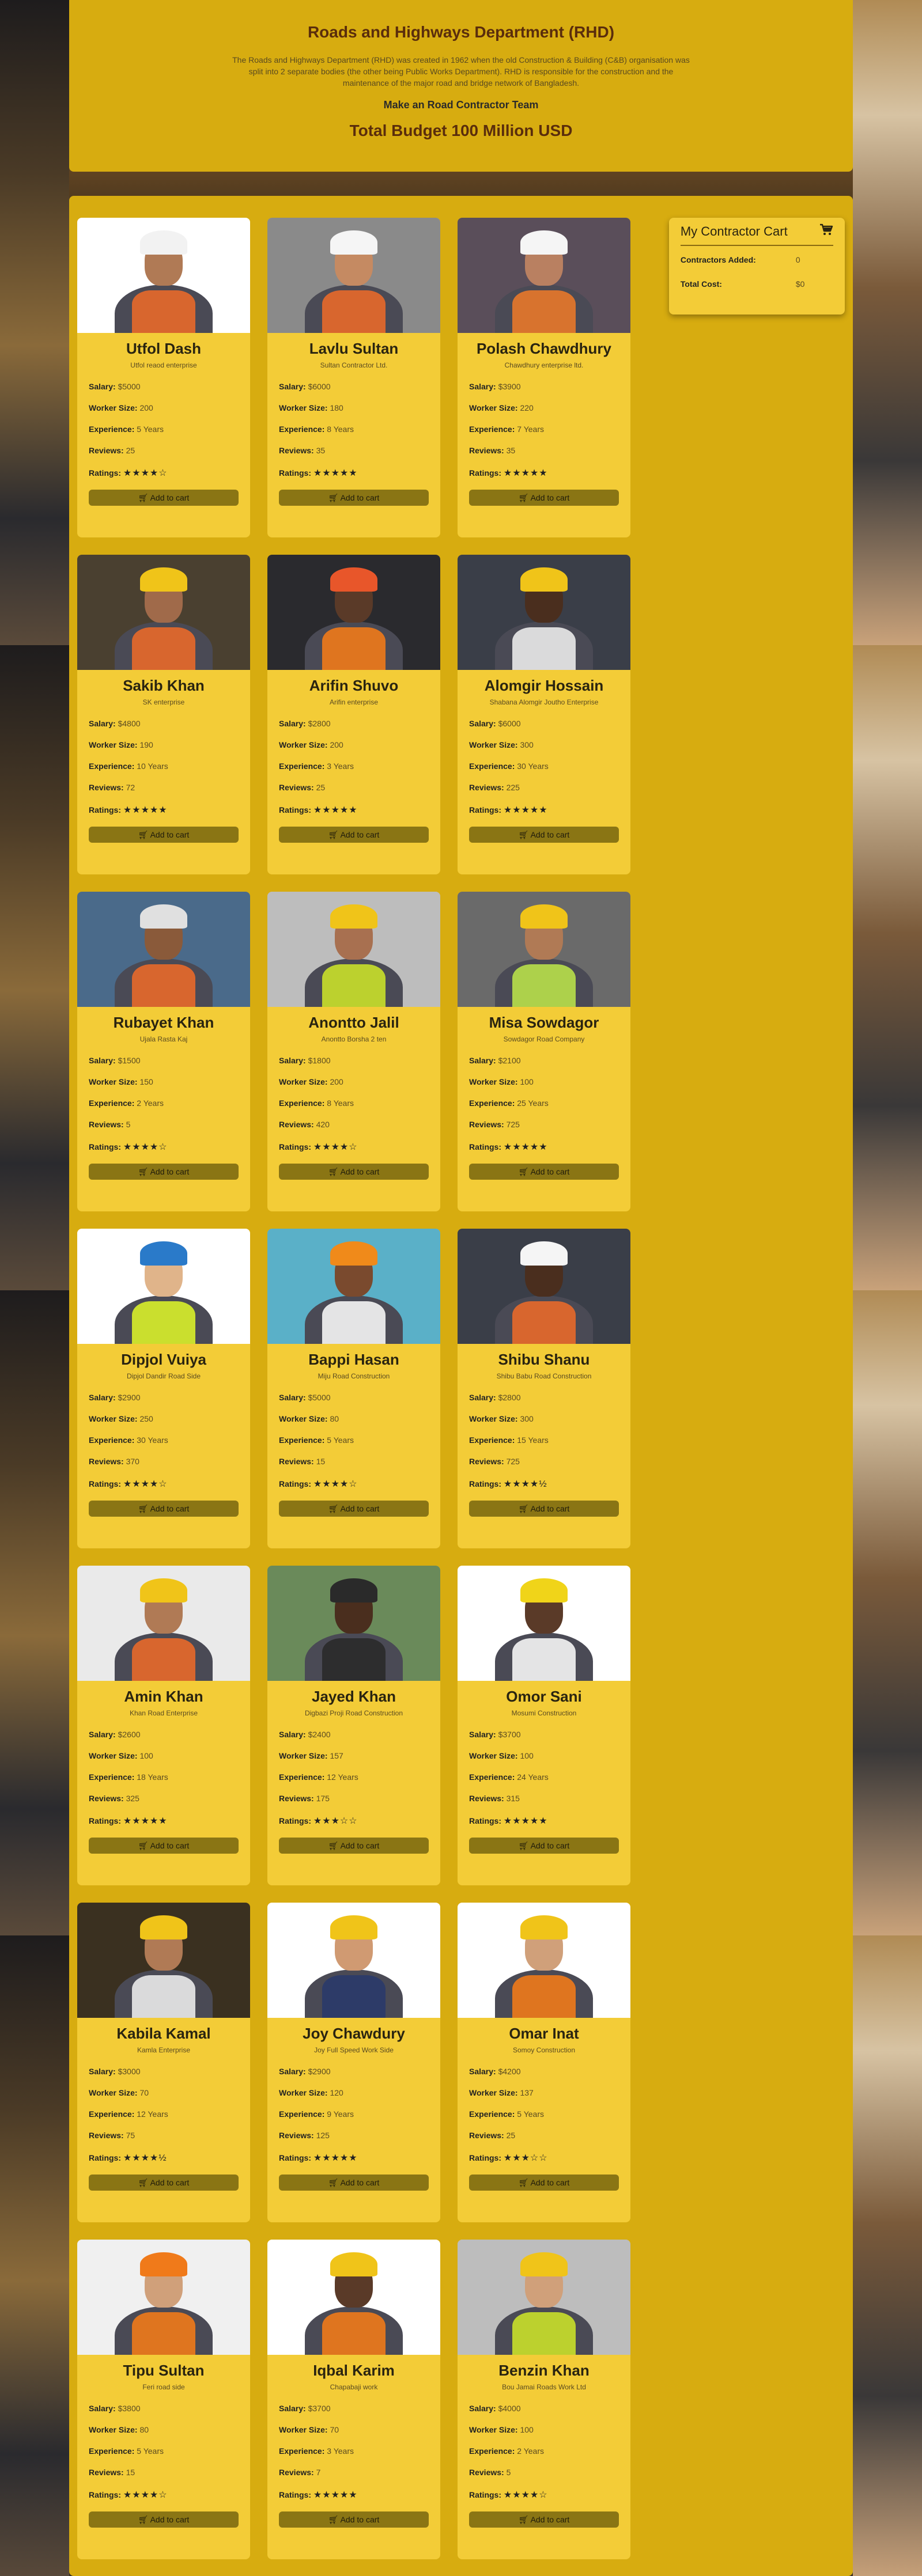 The height and width of the screenshot is (2576, 922). I want to click on reviews-value: 325, so click(132, 1798).